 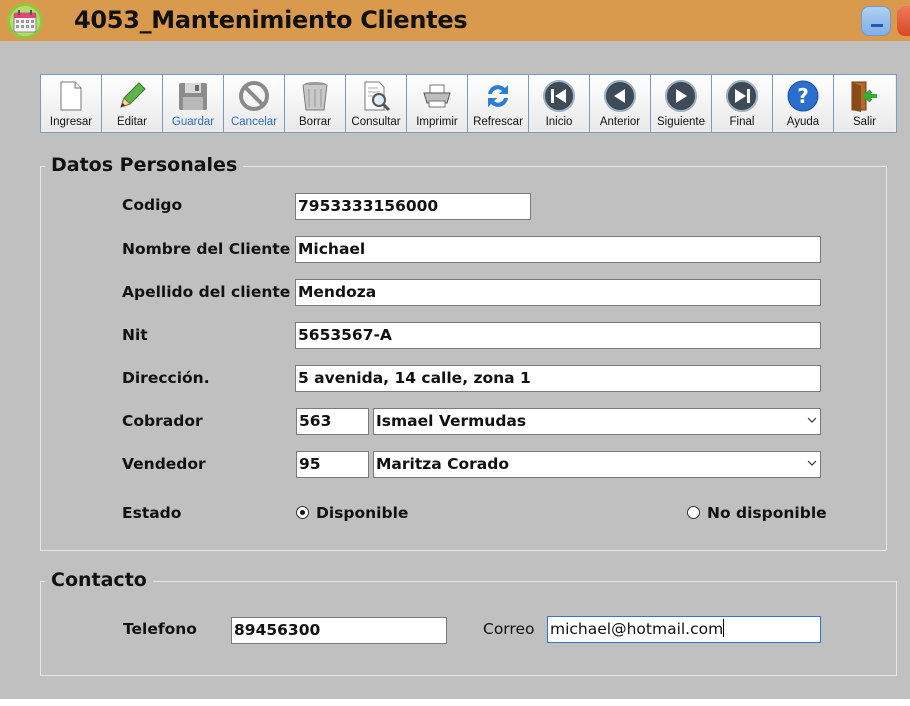 I want to click on toolbar-label: Anterior, so click(x=620, y=122).